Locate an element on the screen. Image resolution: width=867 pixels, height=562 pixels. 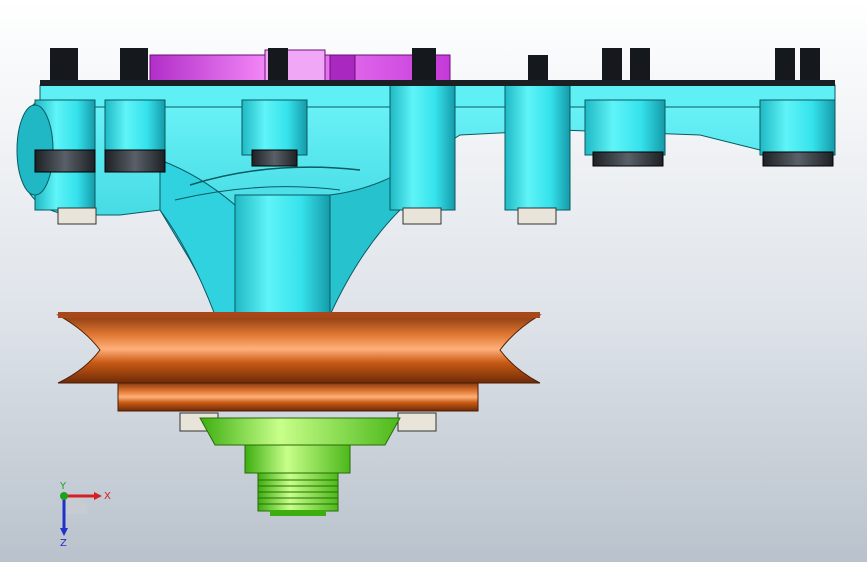
base-flange is located at coordinates (437, 83).